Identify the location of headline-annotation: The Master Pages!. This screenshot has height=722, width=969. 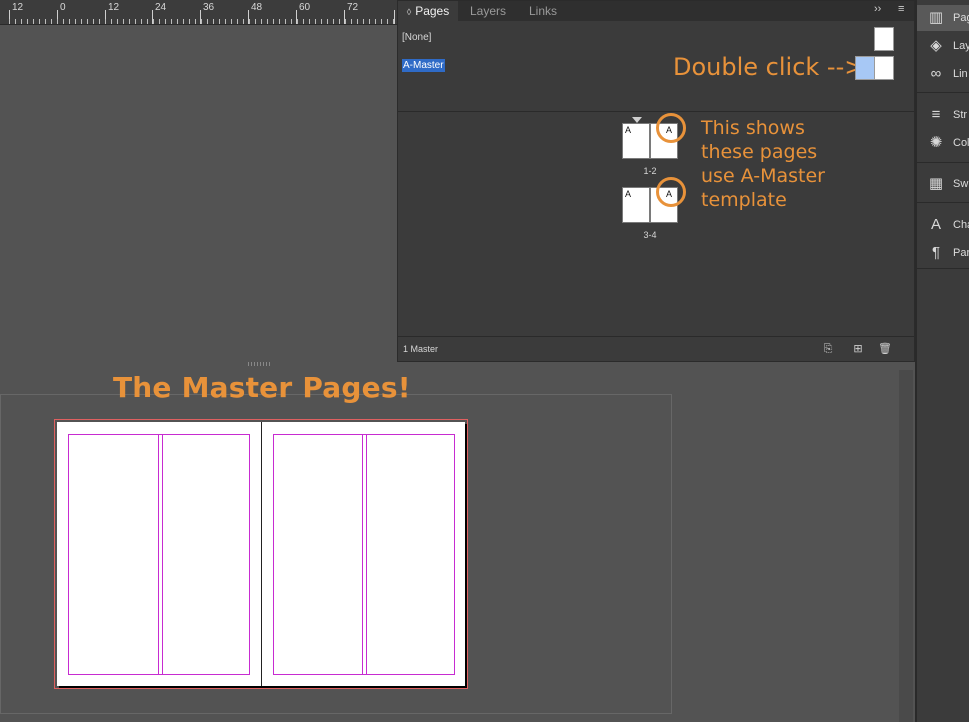
(262, 387).